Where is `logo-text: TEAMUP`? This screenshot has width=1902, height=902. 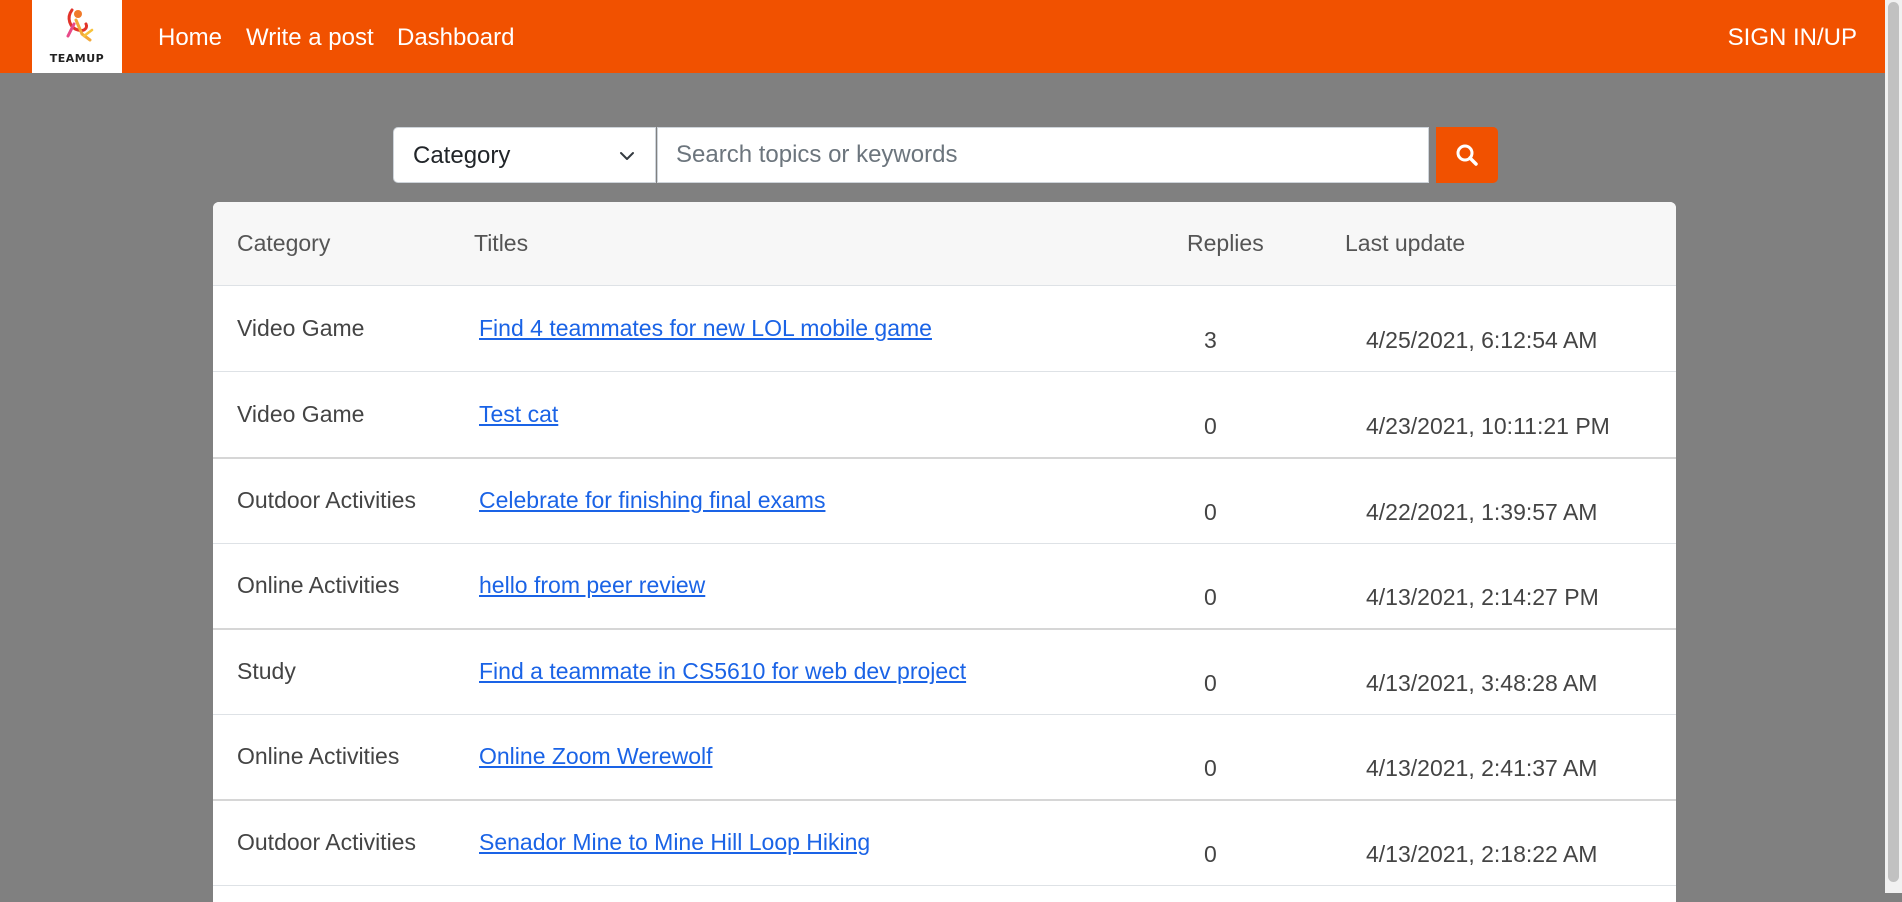
logo-text: TEAMUP is located at coordinates (77, 58).